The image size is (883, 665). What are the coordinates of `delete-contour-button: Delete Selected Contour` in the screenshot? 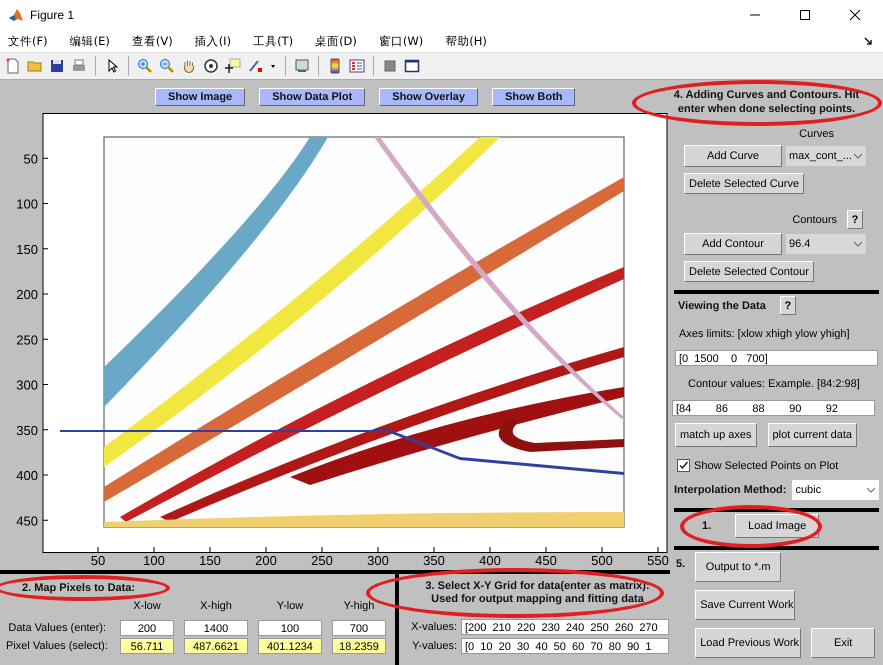 It's located at (749, 271).